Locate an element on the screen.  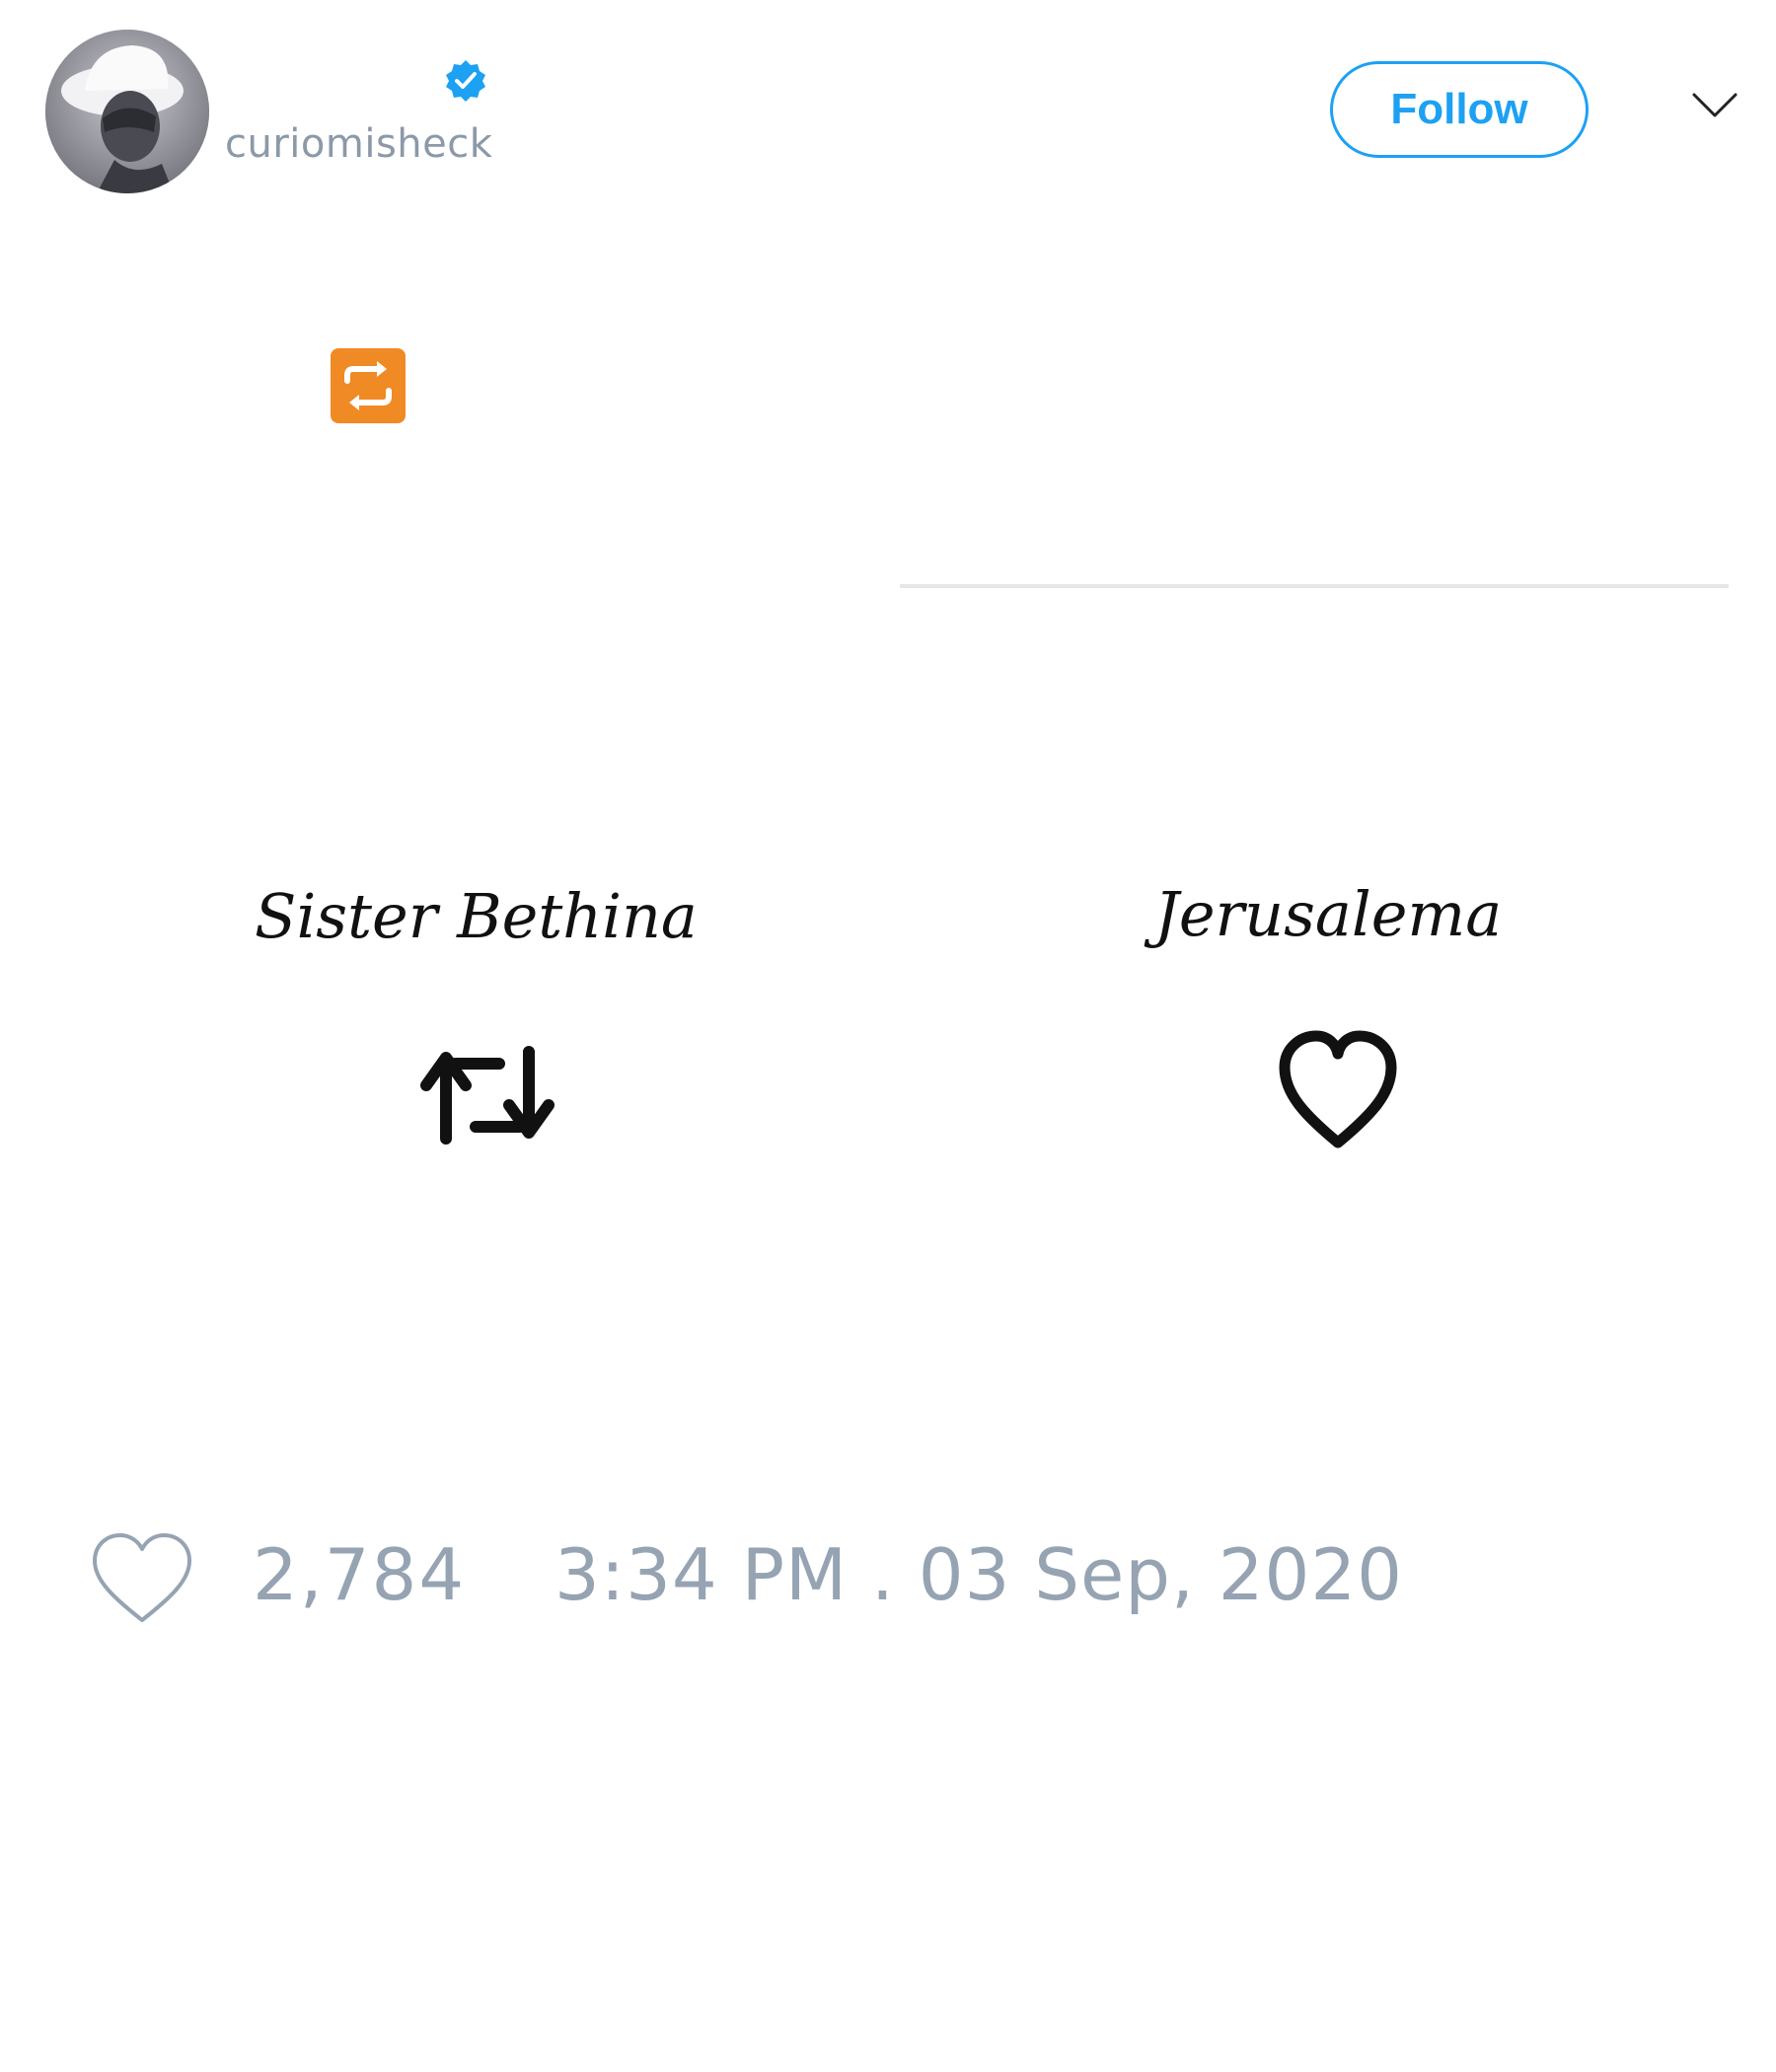
verified-badge-icon is located at coordinates (466, 81).